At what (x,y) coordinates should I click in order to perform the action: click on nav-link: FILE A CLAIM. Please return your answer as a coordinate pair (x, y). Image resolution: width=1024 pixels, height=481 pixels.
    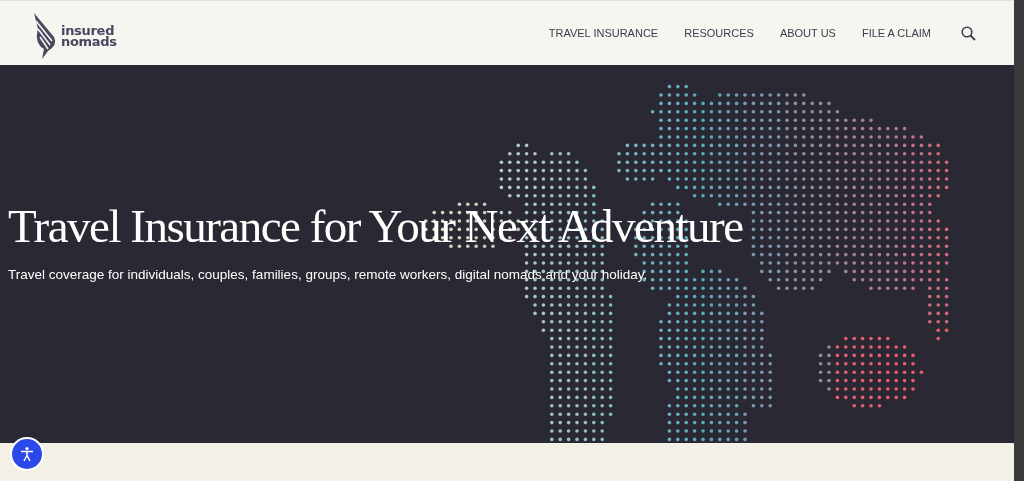
    Looking at the image, I should click on (896, 33).